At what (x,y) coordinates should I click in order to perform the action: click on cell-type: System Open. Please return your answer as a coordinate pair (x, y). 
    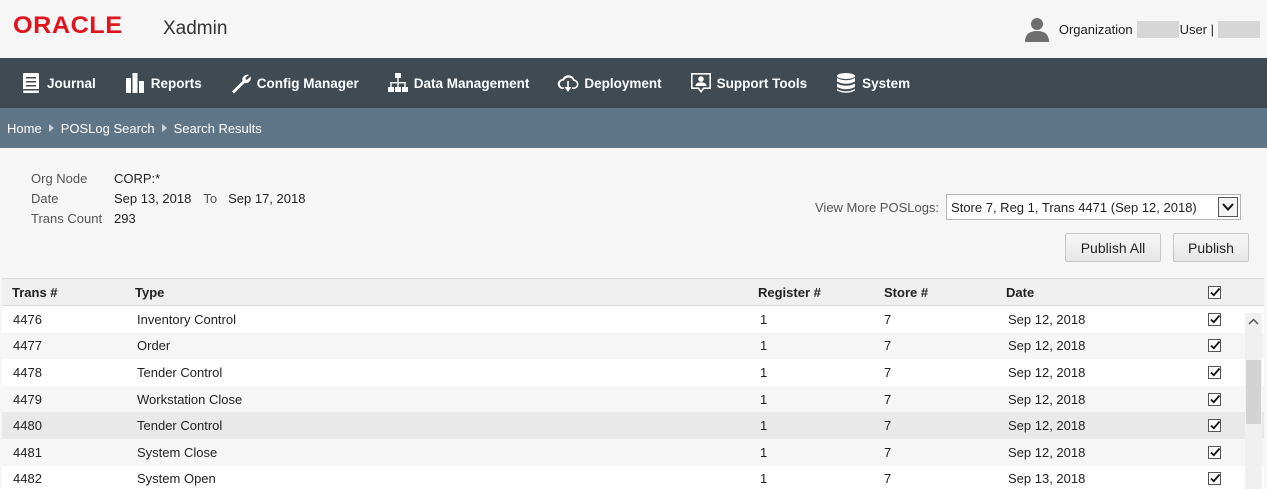
    Looking at the image, I should click on (176, 479).